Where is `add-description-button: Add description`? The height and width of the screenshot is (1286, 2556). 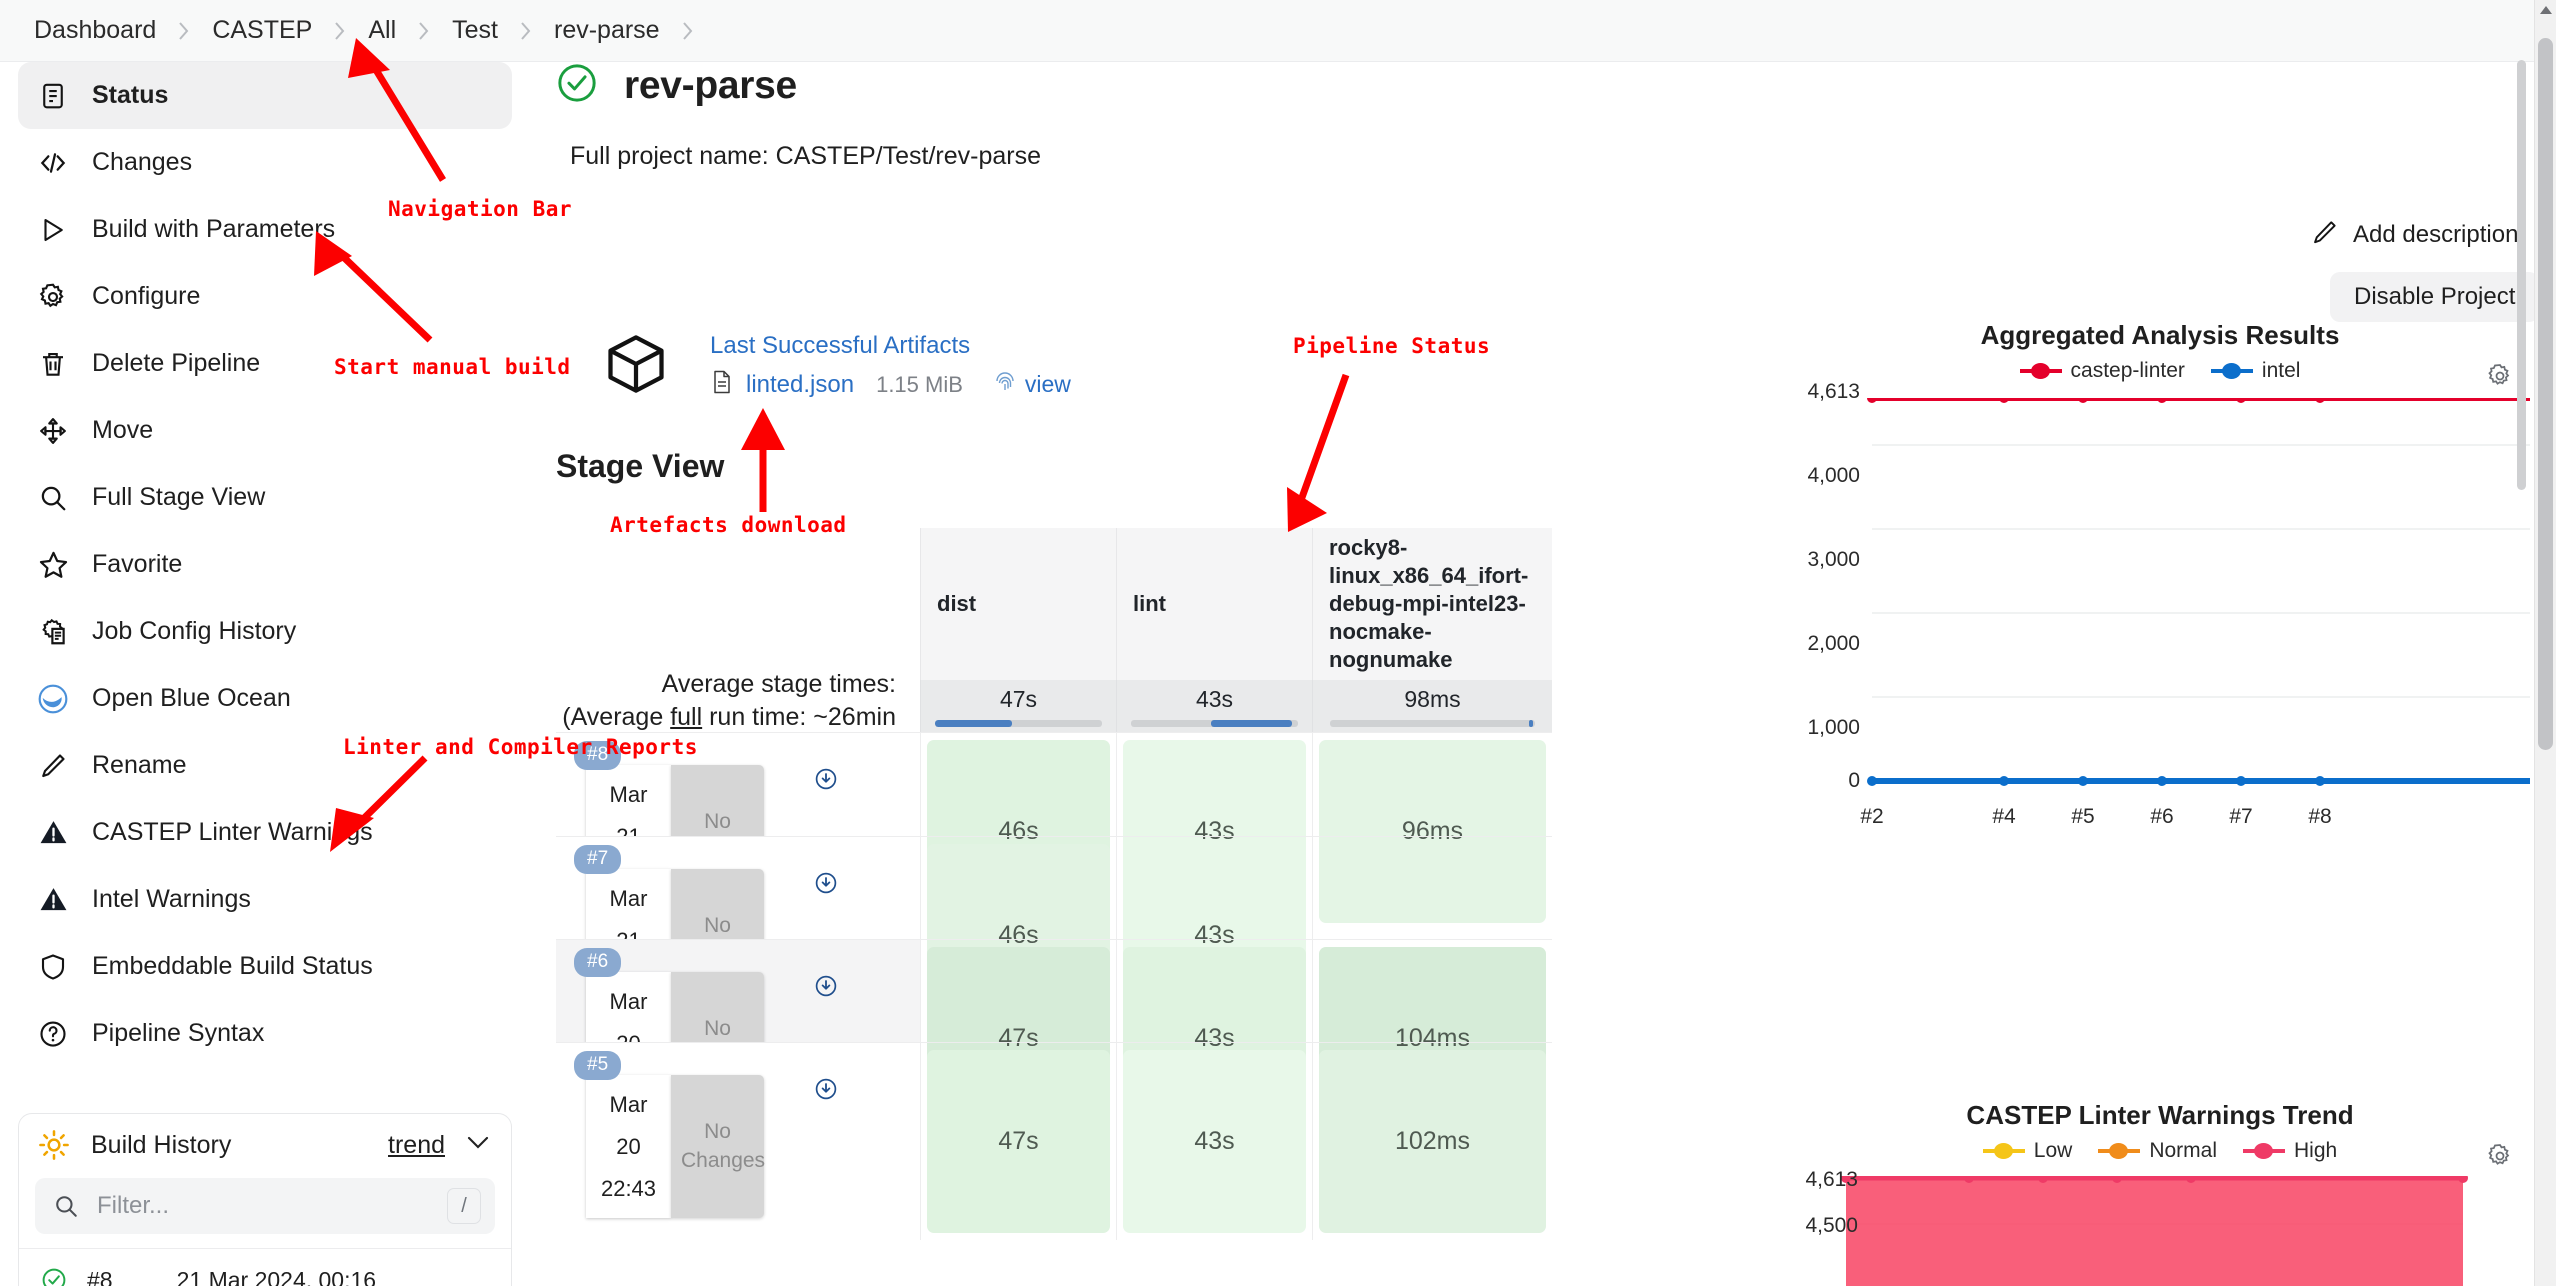 add-description-button: Add description is located at coordinates (2414, 235).